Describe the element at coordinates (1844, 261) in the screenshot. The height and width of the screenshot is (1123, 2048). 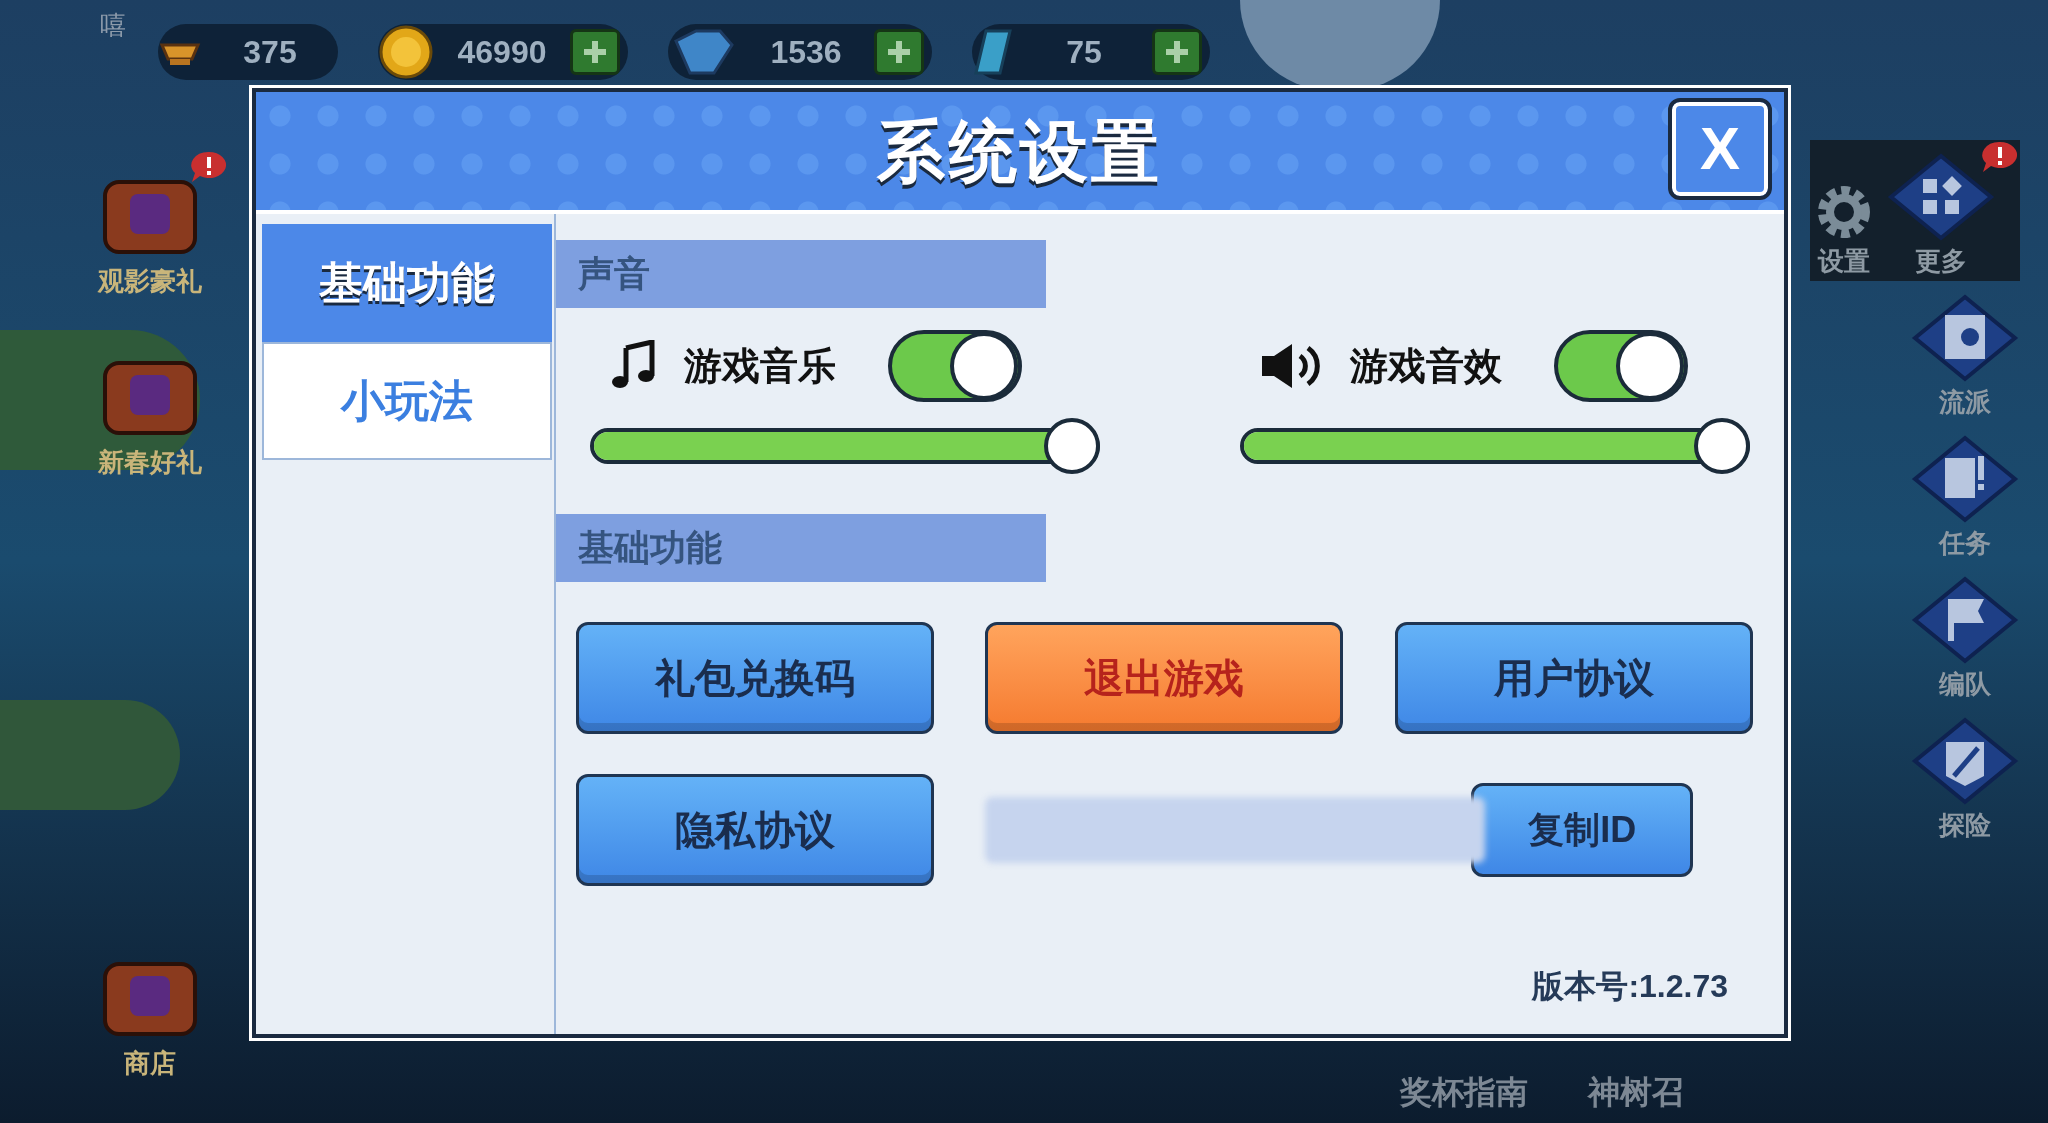
I see `menu-label: 设置` at that location.